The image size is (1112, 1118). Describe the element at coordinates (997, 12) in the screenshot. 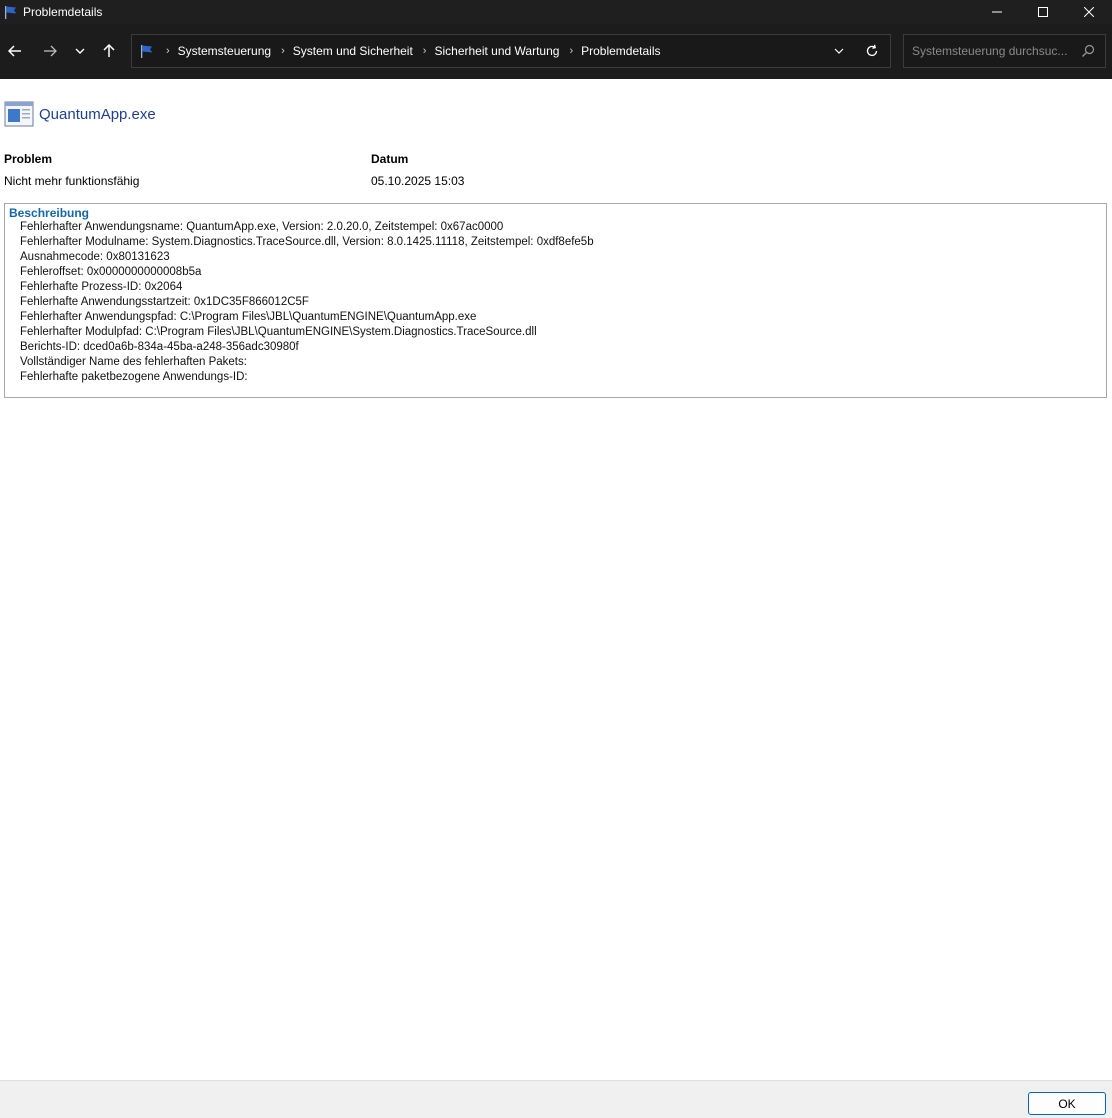

I see `minimize-button` at that location.